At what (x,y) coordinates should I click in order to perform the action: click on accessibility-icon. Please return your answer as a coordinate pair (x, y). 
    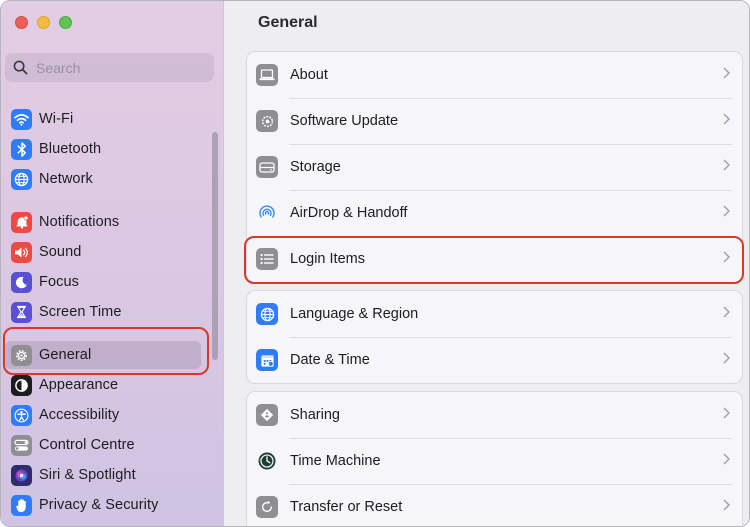
    Looking at the image, I should click on (21, 415).